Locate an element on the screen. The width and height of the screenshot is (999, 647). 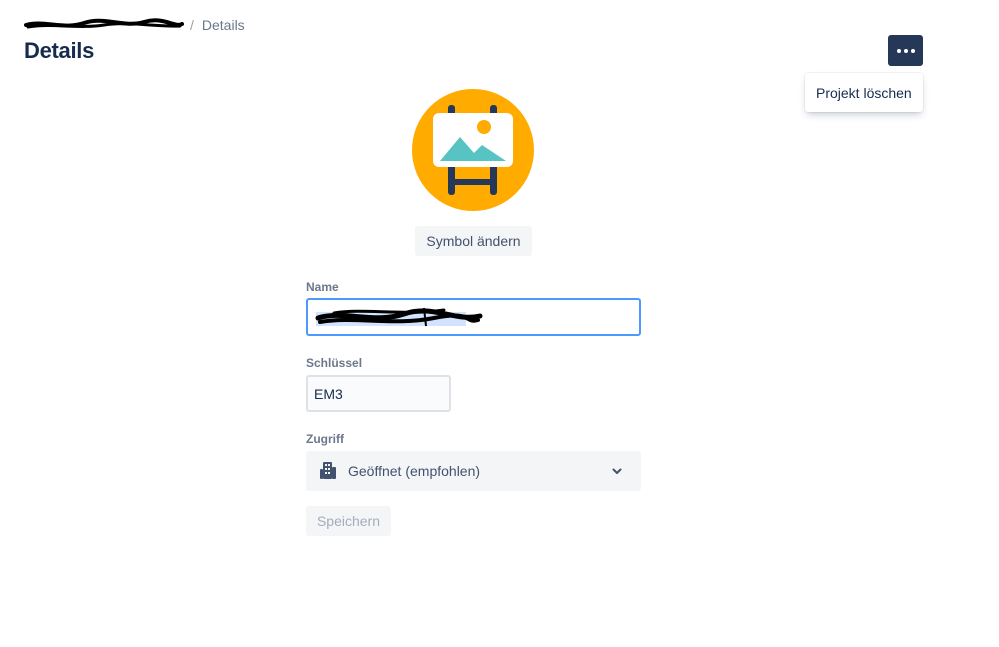
actions-dropdown-menu: Projekt löschen is located at coordinates (864, 92).